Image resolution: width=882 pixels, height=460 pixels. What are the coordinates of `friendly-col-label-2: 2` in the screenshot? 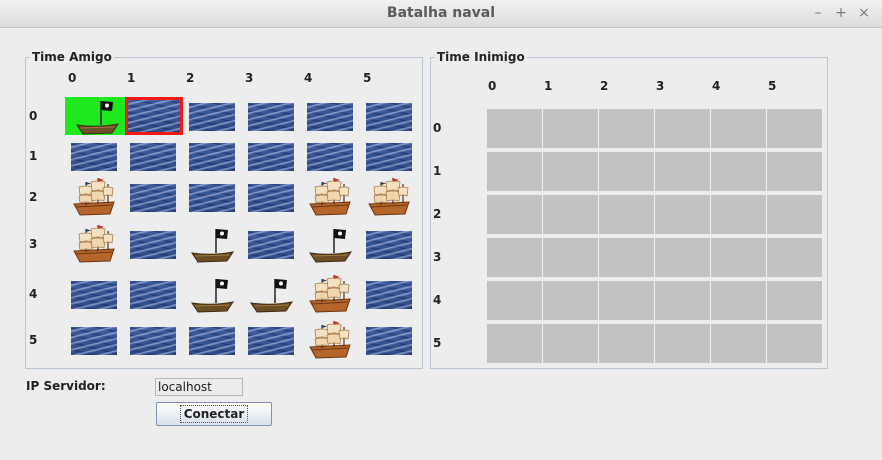 It's located at (190, 78).